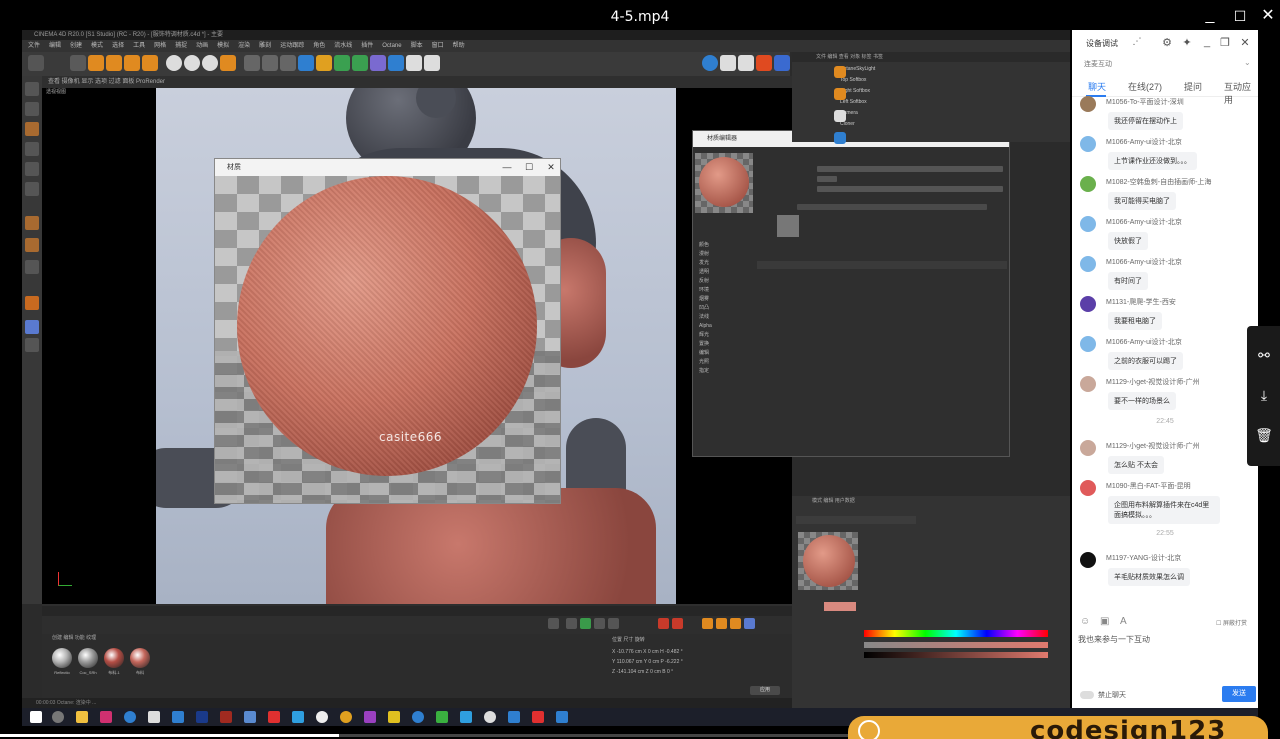 The width and height of the screenshot is (1280, 739). I want to click on share-icon: ⚯, so click(1264, 355).